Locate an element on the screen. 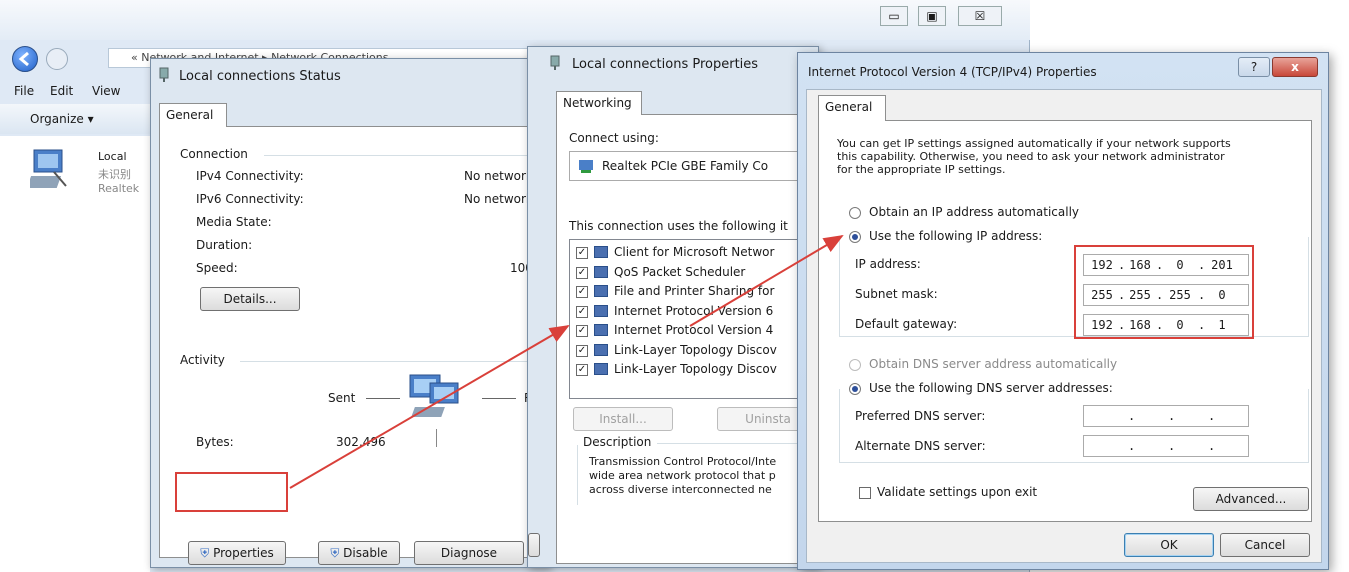 Image resolution: width=1349 pixels, height=572 pixels. cancel-button: Cancel is located at coordinates (1265, 545).